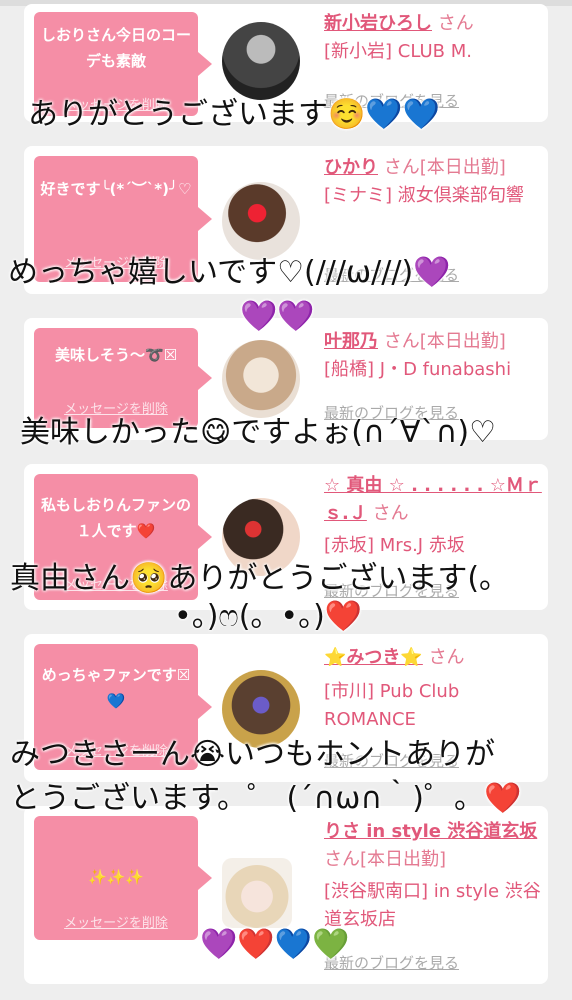  What do you see at coordinates (378, 23) in the screenshot?
I see `sender-name-link: 新小岩ひろし` at bounding box center [378, 23].